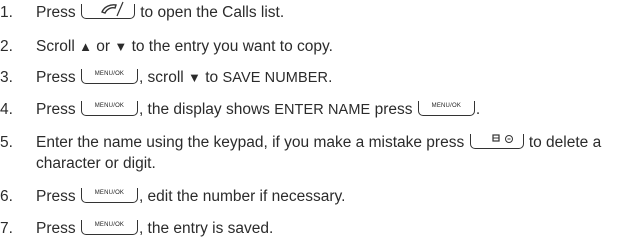 This screenshot has width=636, height=241. Describe the element at coordinates (206, 228) in the screenshot. I see `step-text: , the entry is saved.` at that location.